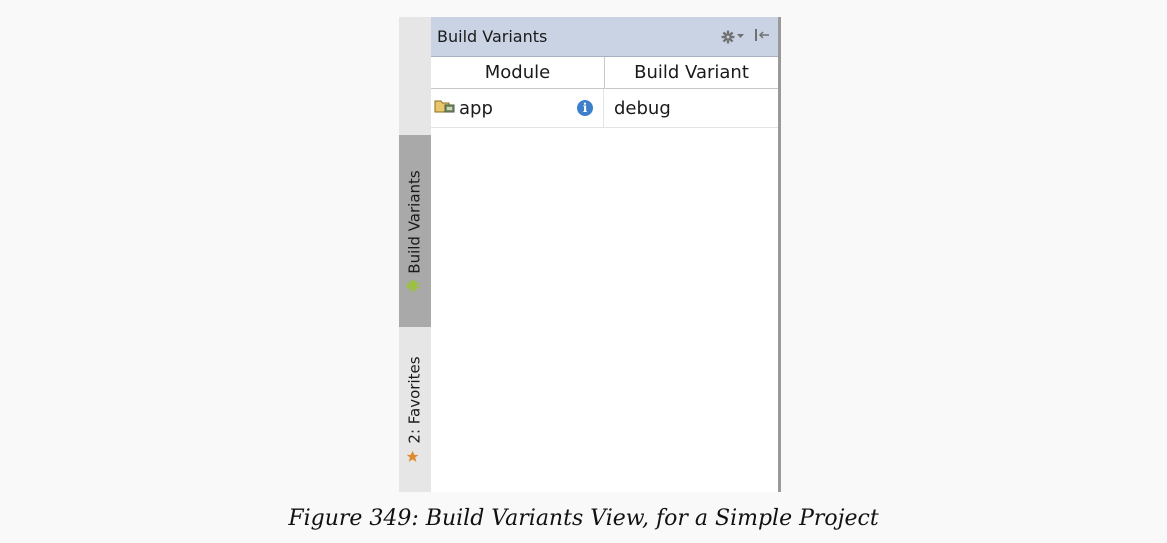  I want to click on tab-favorites-label: 2: Favorites, so click(415, 399).